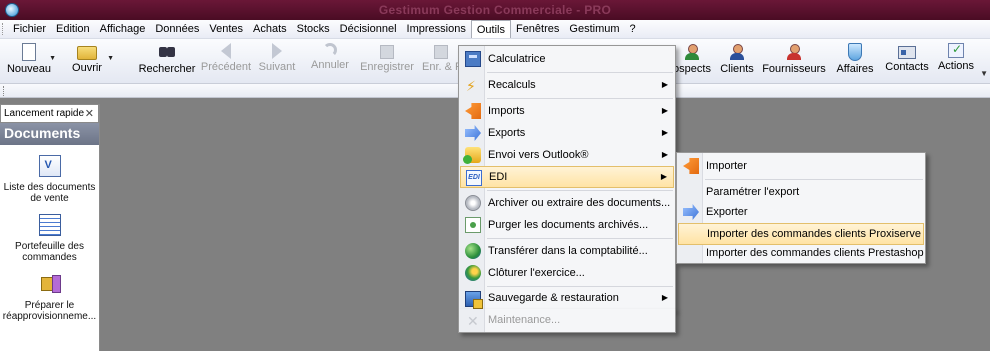 The width and height of the screenshot is (990, 351). What do you see at coordinates (89, 113) in the screenshot?
I see `close-icon: ✕` at bounding box center [89, 113].